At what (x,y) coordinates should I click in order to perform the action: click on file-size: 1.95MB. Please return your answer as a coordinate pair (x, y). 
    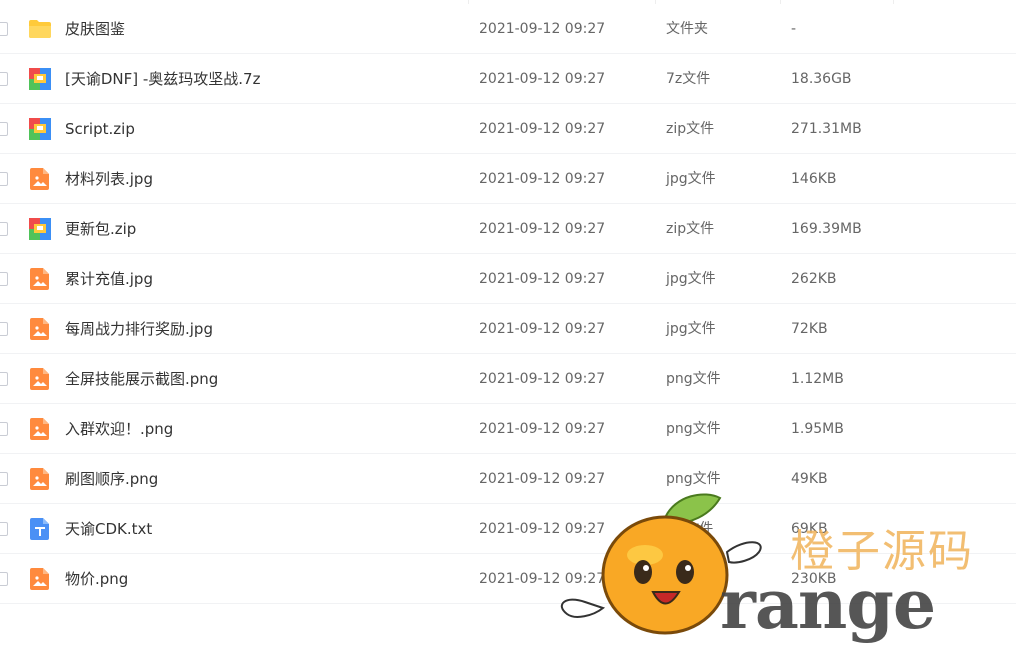
    Looking at the image, I should click on (817, 429).